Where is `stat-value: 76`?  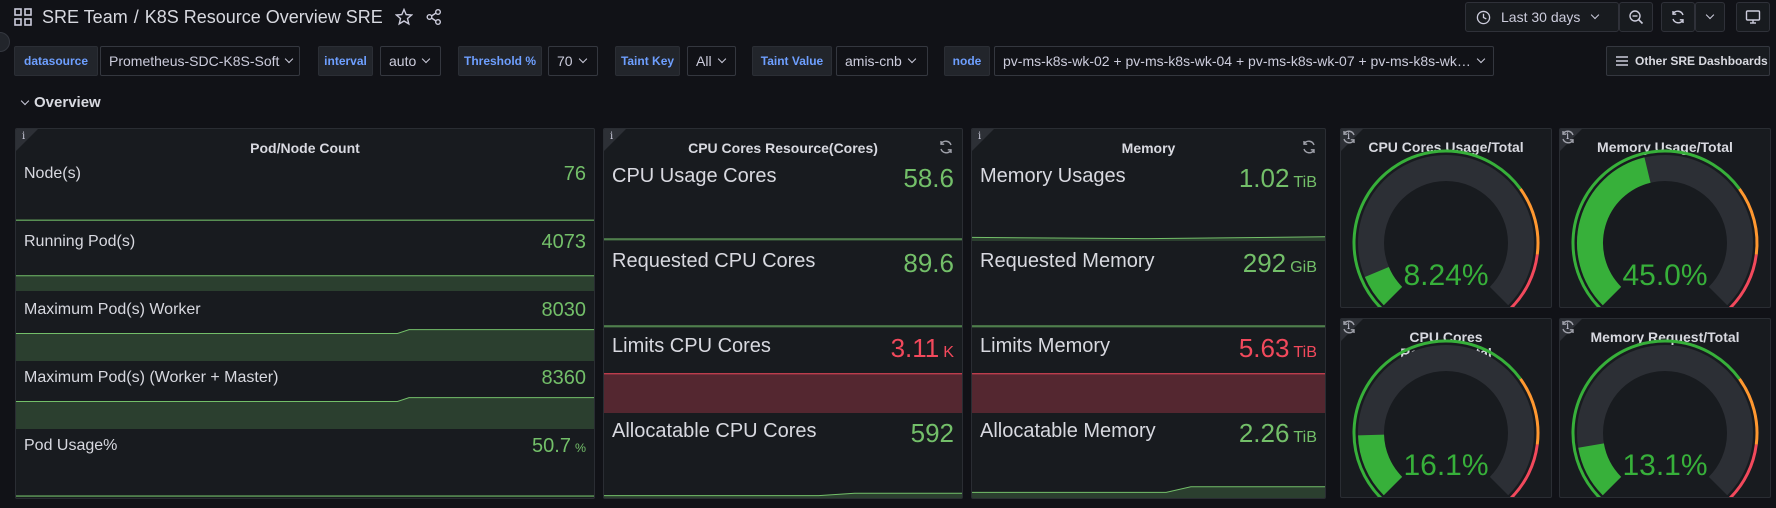 stat-value: 76 is located at coordinates (575, 174).